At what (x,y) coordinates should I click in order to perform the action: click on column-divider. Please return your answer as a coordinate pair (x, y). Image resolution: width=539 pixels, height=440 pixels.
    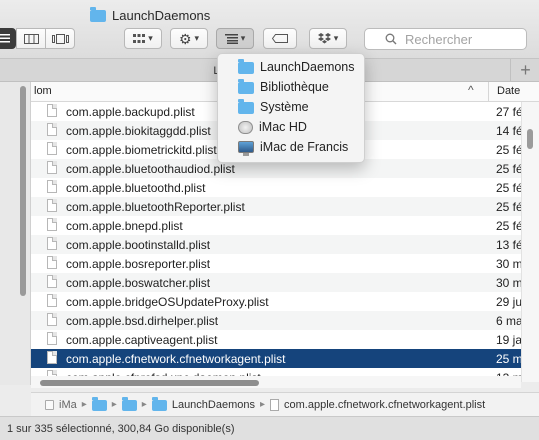
    Looking at the image, I should click on (488, 91).